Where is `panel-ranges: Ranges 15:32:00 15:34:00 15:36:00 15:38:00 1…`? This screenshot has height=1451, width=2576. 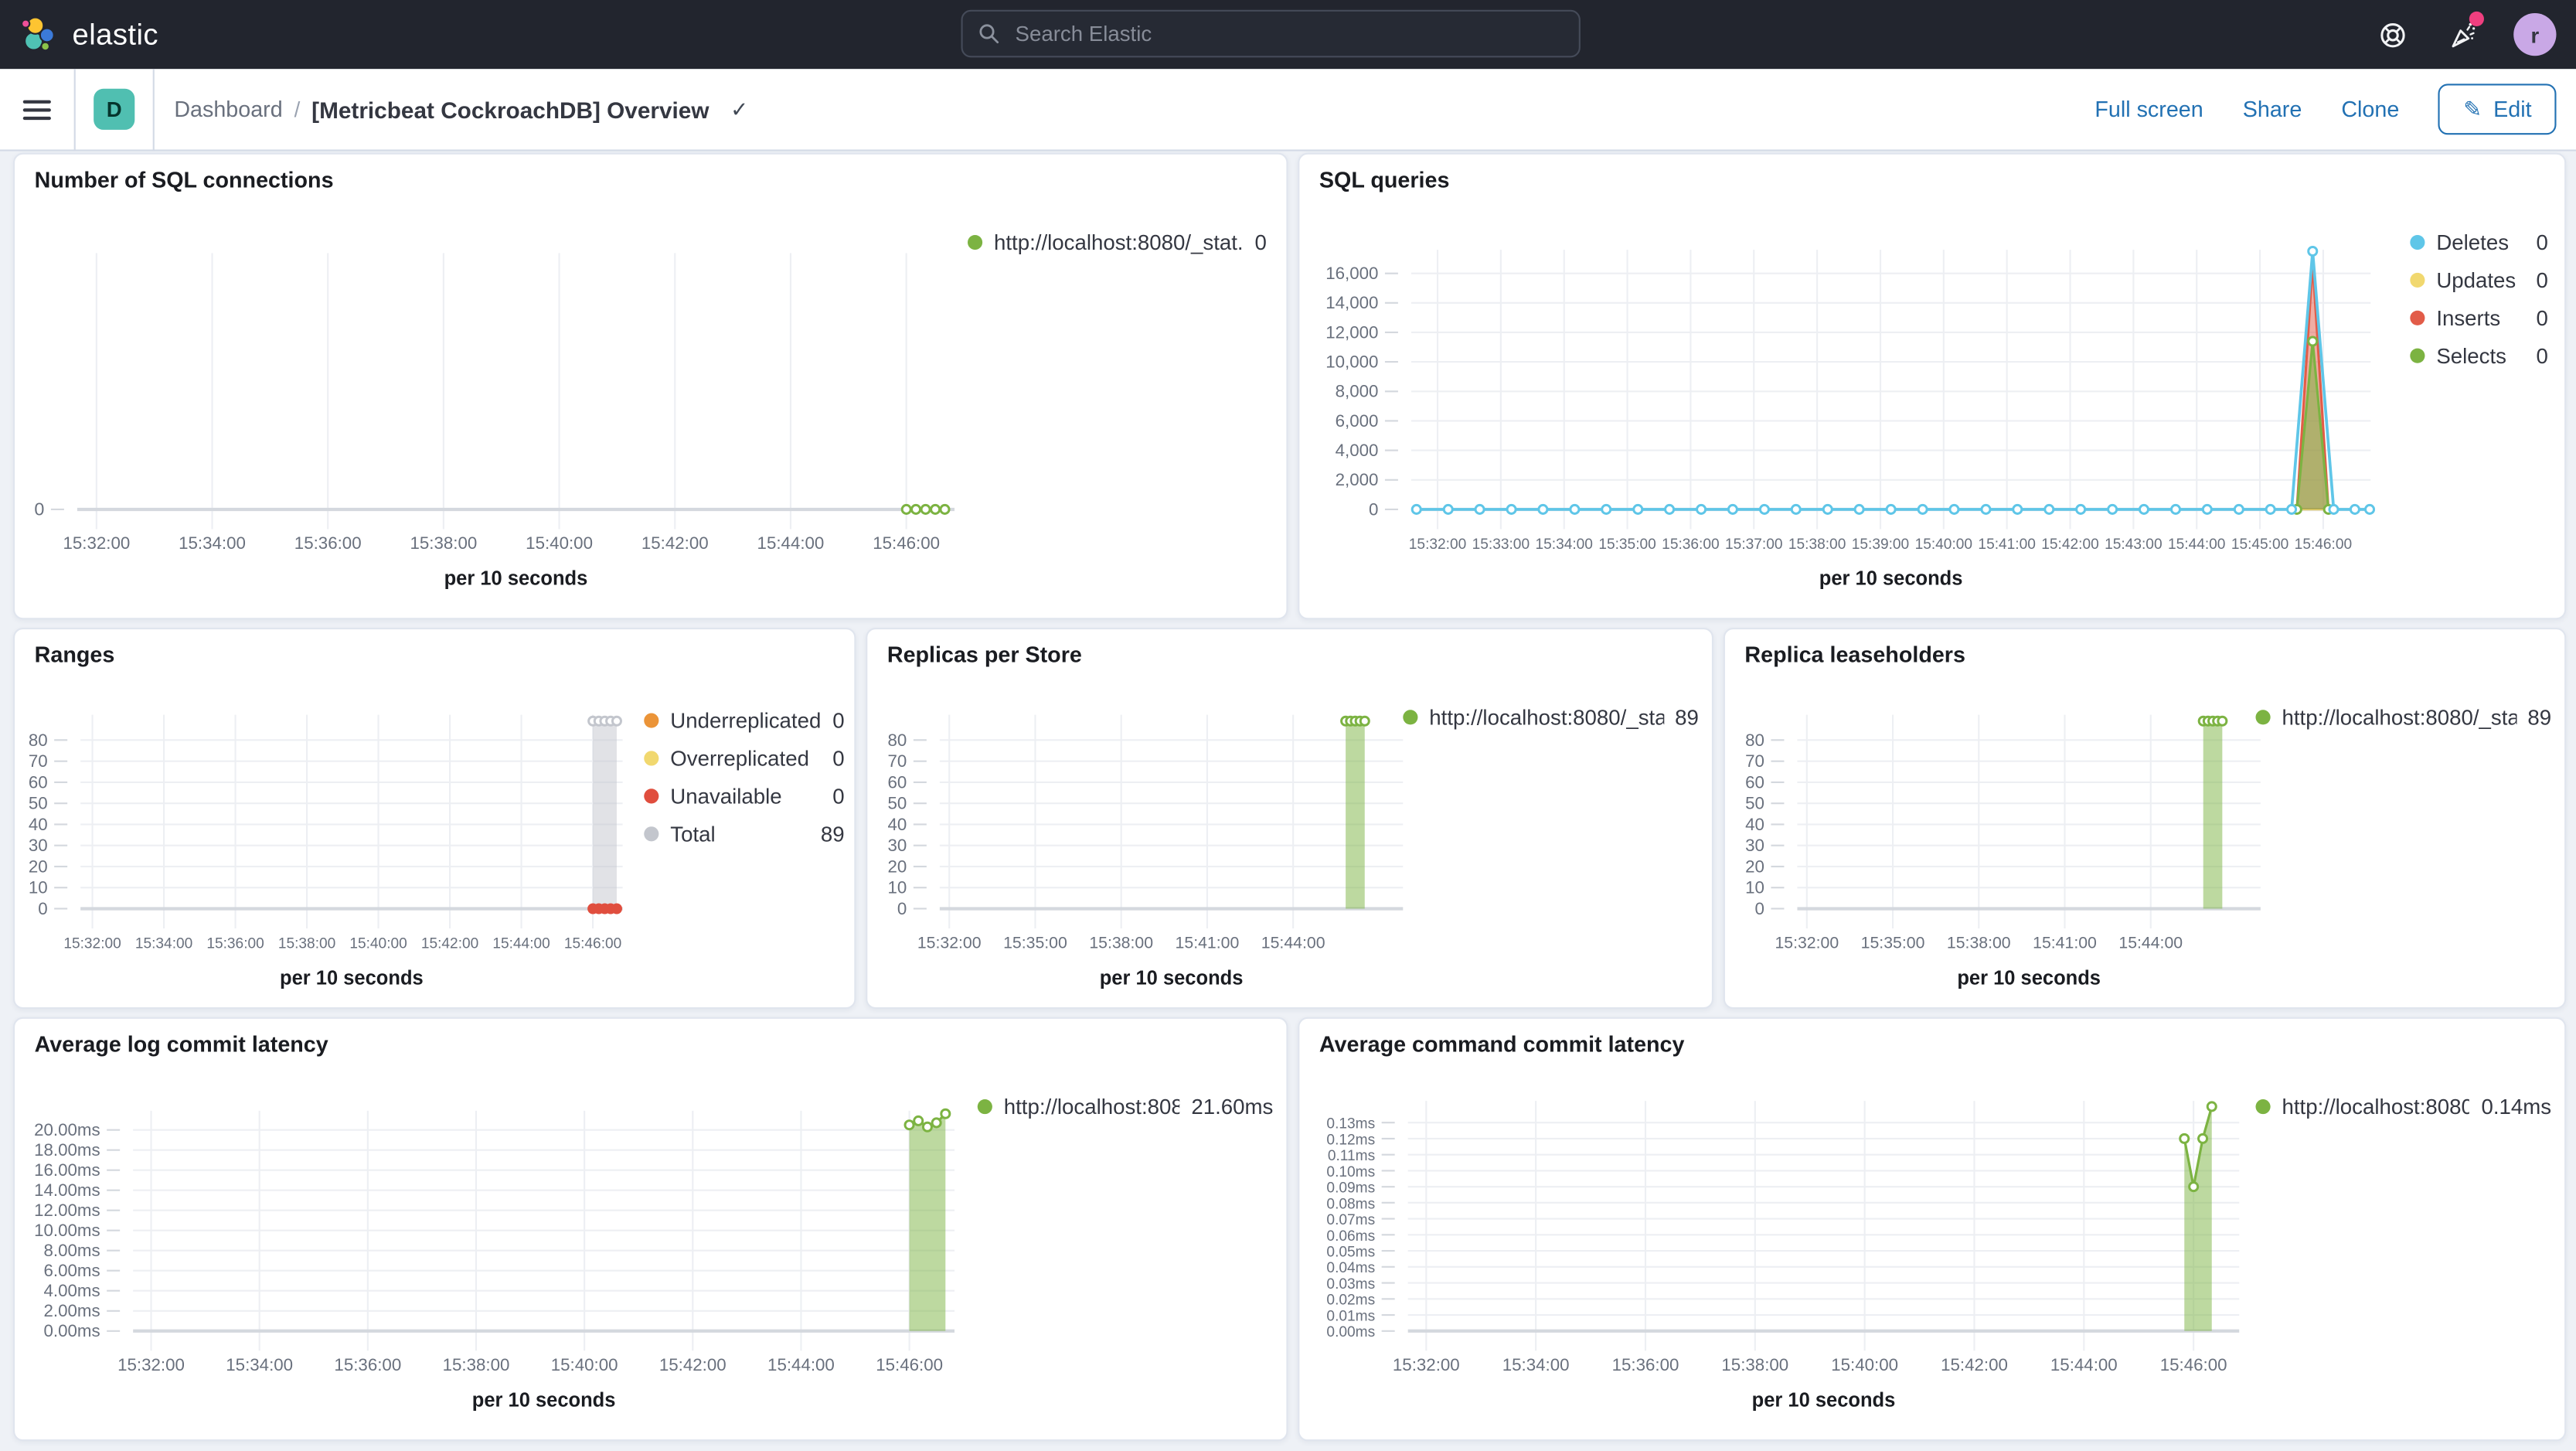
panel-ranges: Ranges 15:32:00 15:34:00 15:36:00 15:38:00 1… is located at coordinates (435, 819).